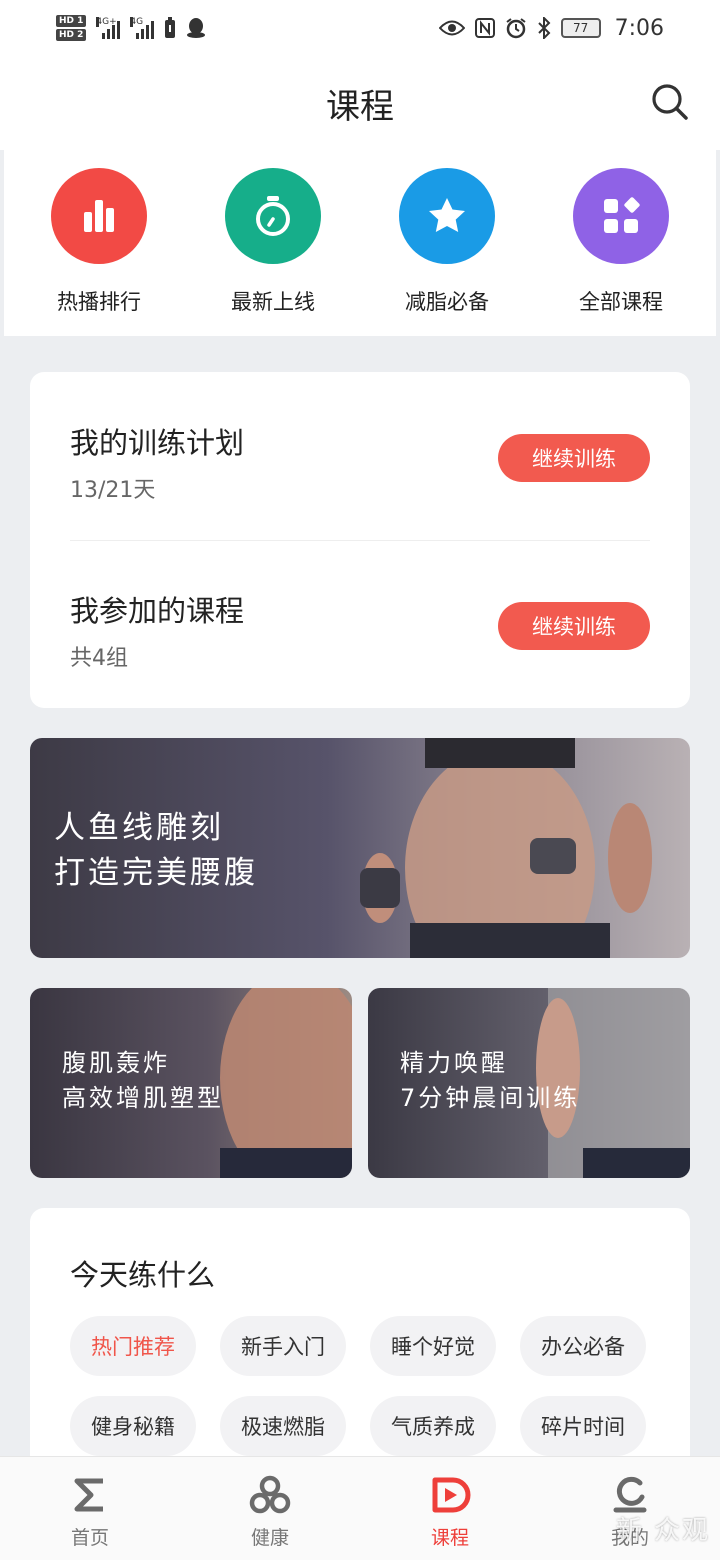 This screenshot has width=720, height=1560. What do you see at coordinates (156, 872) in the screenshot?
I see `banner-line2: 打造完美腰腹` at bounding box center [156, 872].